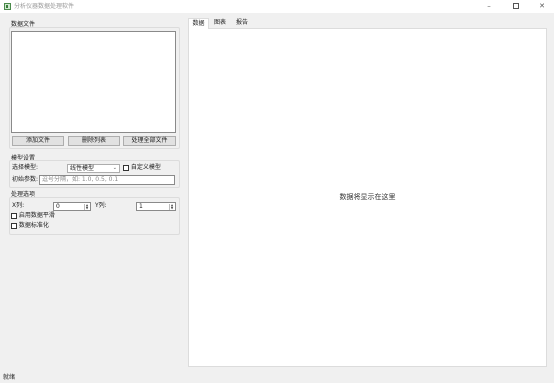 This screenshot has height=383, width=554. What do you see at coordinates (82, 168) in the screenshot?
I see `model-select-value: 线性模型` at bounding box center [82, 168].